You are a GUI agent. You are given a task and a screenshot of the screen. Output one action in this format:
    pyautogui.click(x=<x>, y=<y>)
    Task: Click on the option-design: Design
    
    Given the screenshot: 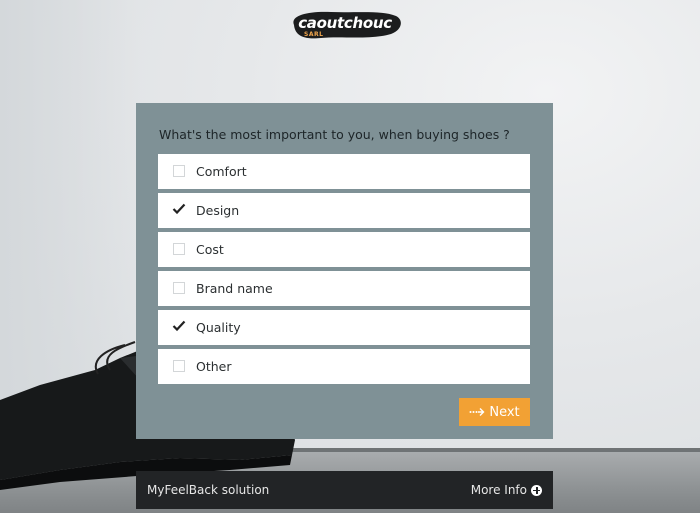 What is the action you would take?
    pyautogui.click(x=344, y=210)
    